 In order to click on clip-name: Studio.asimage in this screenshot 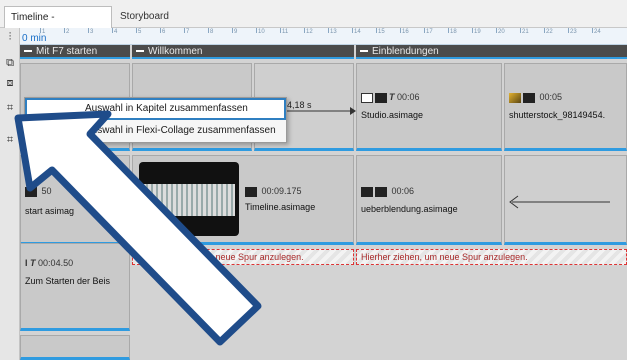, I will do `click(392, 115)`.